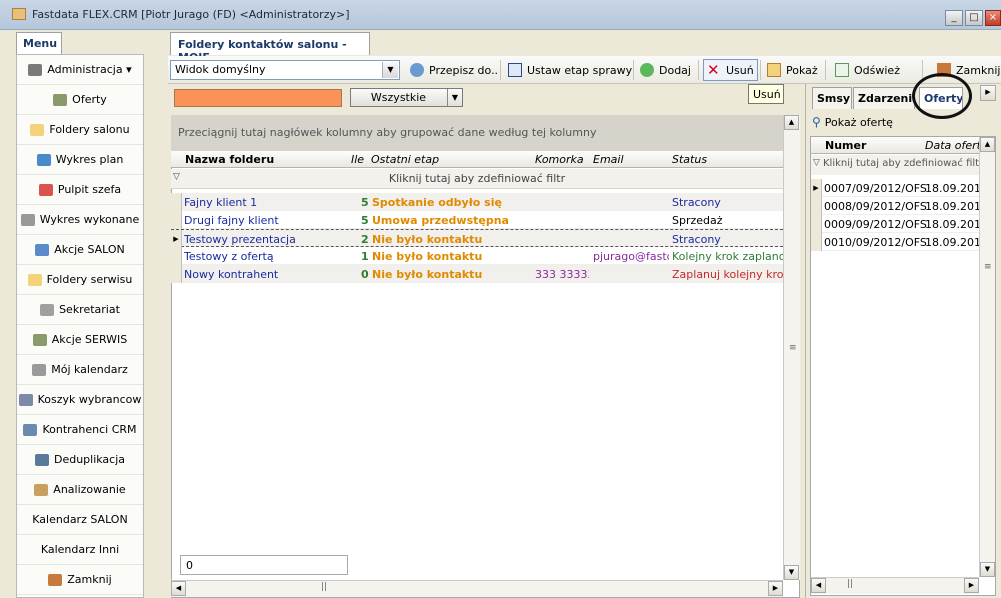 The image size is (1001, 598). I want to click on column-header-status: Status, so click(727, 159).